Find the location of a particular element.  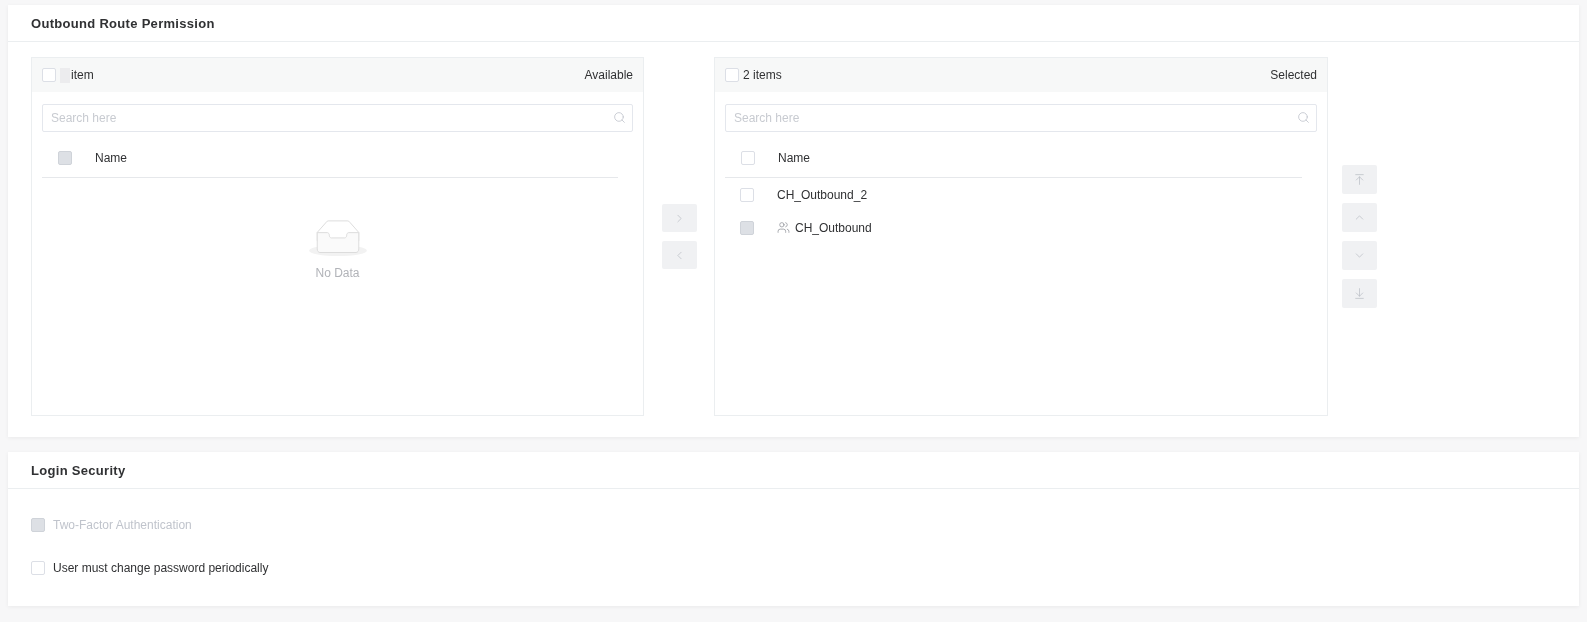

empty-text: No Data is located at coordinates (337, 273).